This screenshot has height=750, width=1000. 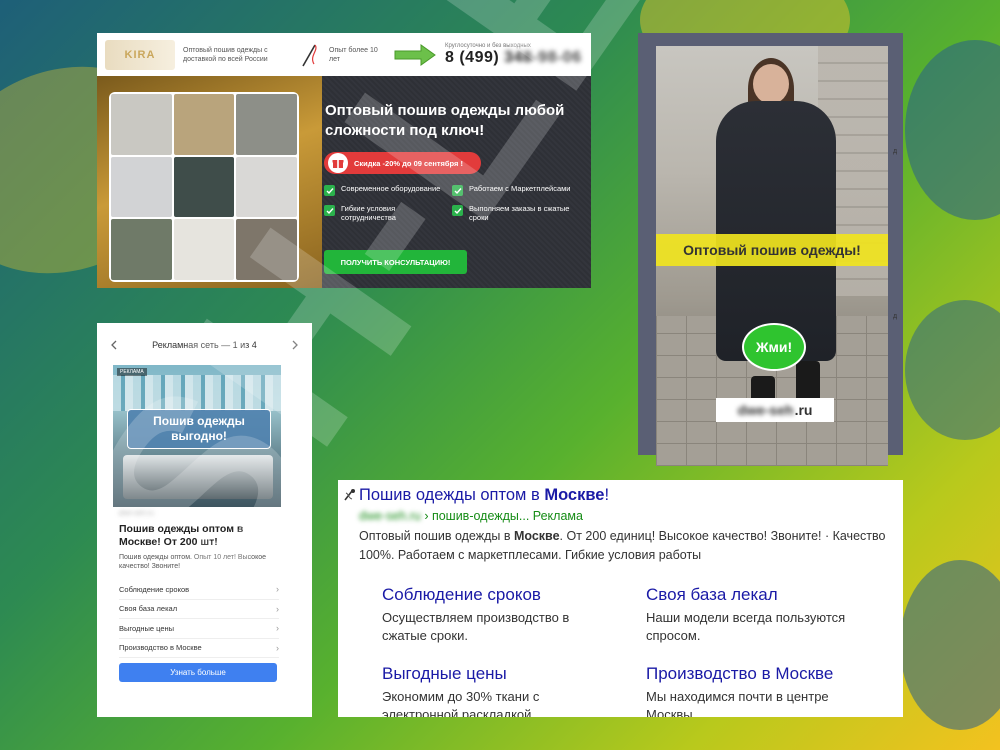 What do you see at coordinates (199, 429) in the screenshot?
I see `ad-image-banner: Пошив одежды выгодно!` at bounding box center [199, 429].